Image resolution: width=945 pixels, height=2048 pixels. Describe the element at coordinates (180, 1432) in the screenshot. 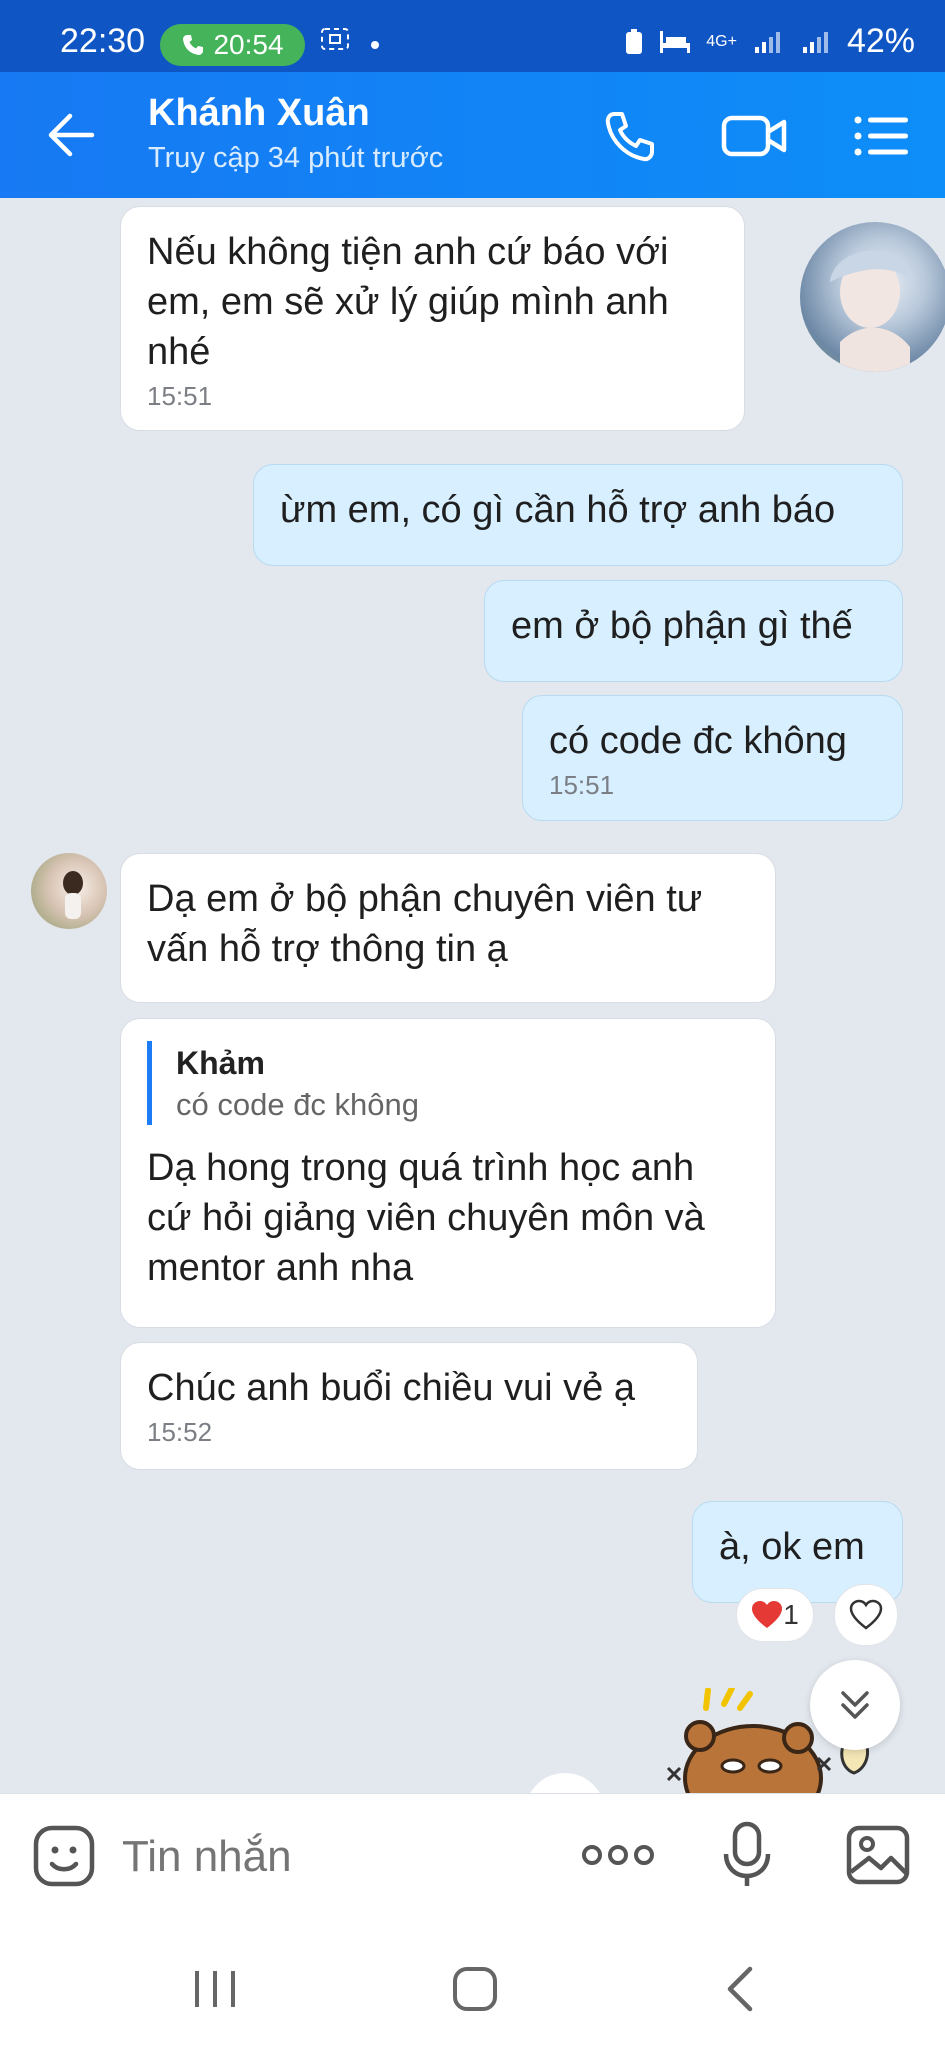

I see `message-time: 15:52` at that location.